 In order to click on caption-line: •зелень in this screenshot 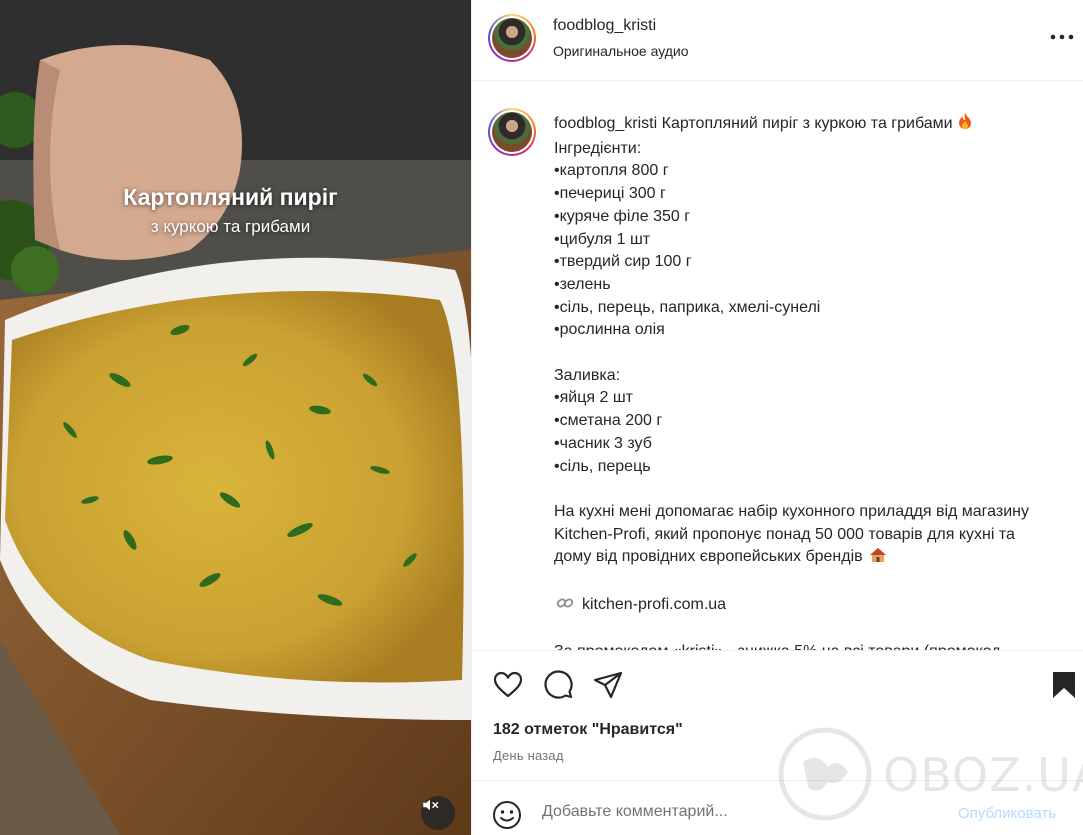, I will do `click(582, 284)`.